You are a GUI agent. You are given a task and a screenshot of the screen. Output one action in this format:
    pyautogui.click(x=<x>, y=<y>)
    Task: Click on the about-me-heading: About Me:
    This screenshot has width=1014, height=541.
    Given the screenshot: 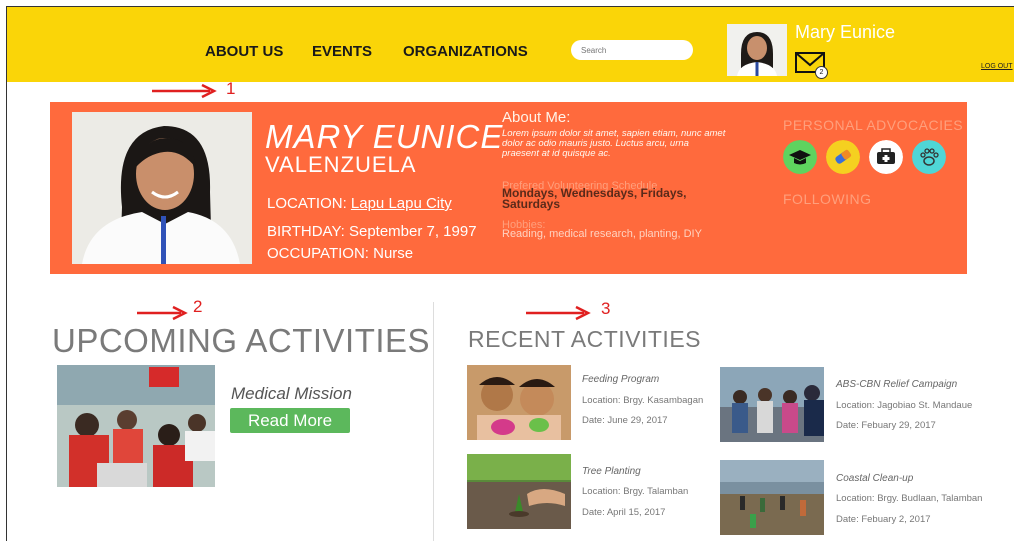 What is the action you would take?
    pyautogui.click(x=536, y=117)
    